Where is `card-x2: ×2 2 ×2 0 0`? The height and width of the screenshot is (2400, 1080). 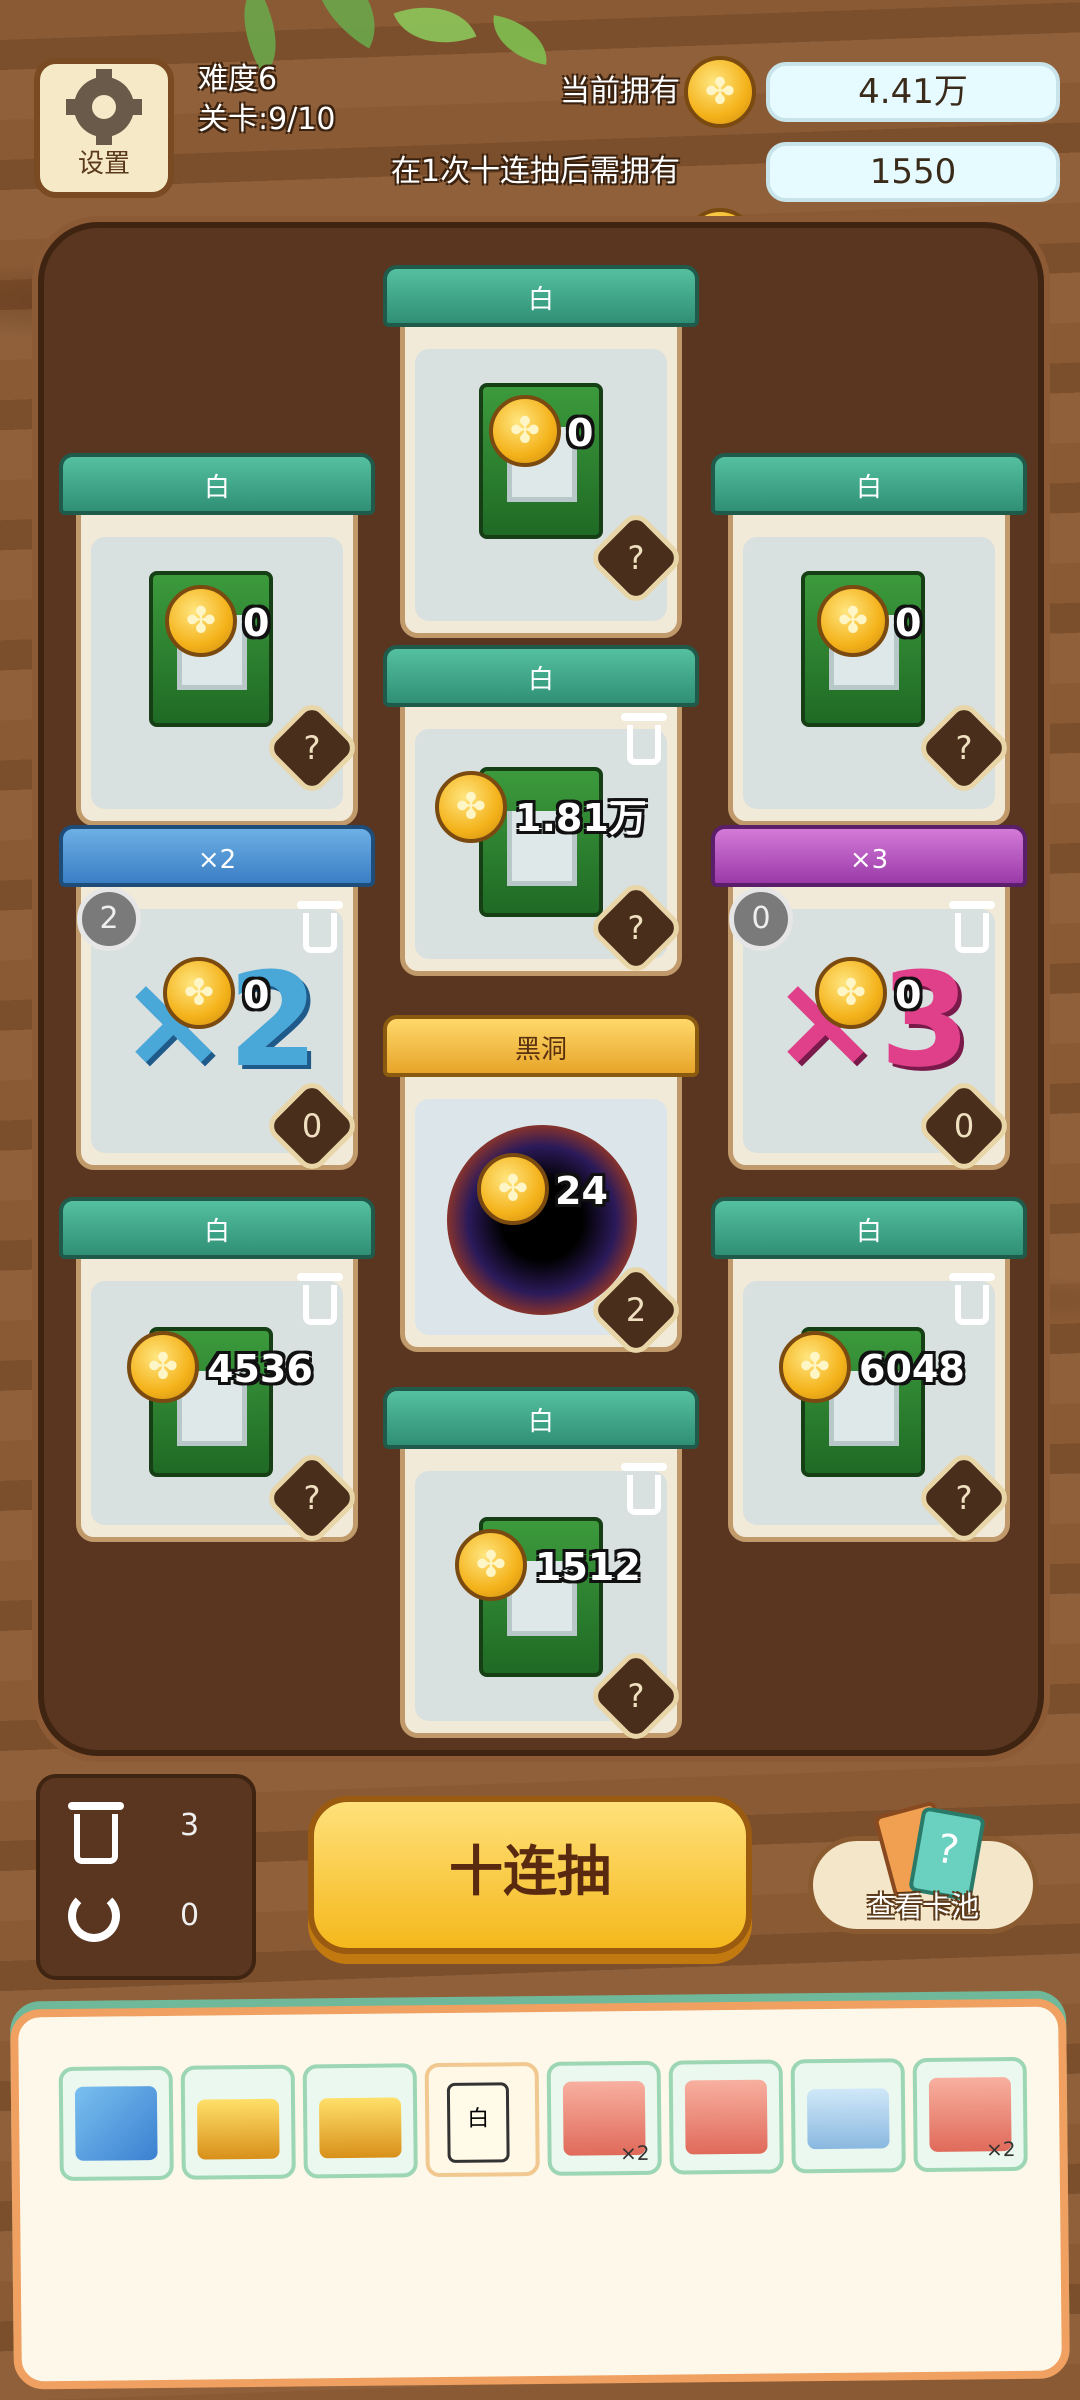 card-x2: ×2 2 ×2 0 0 is located at coordinates (217, 1000).